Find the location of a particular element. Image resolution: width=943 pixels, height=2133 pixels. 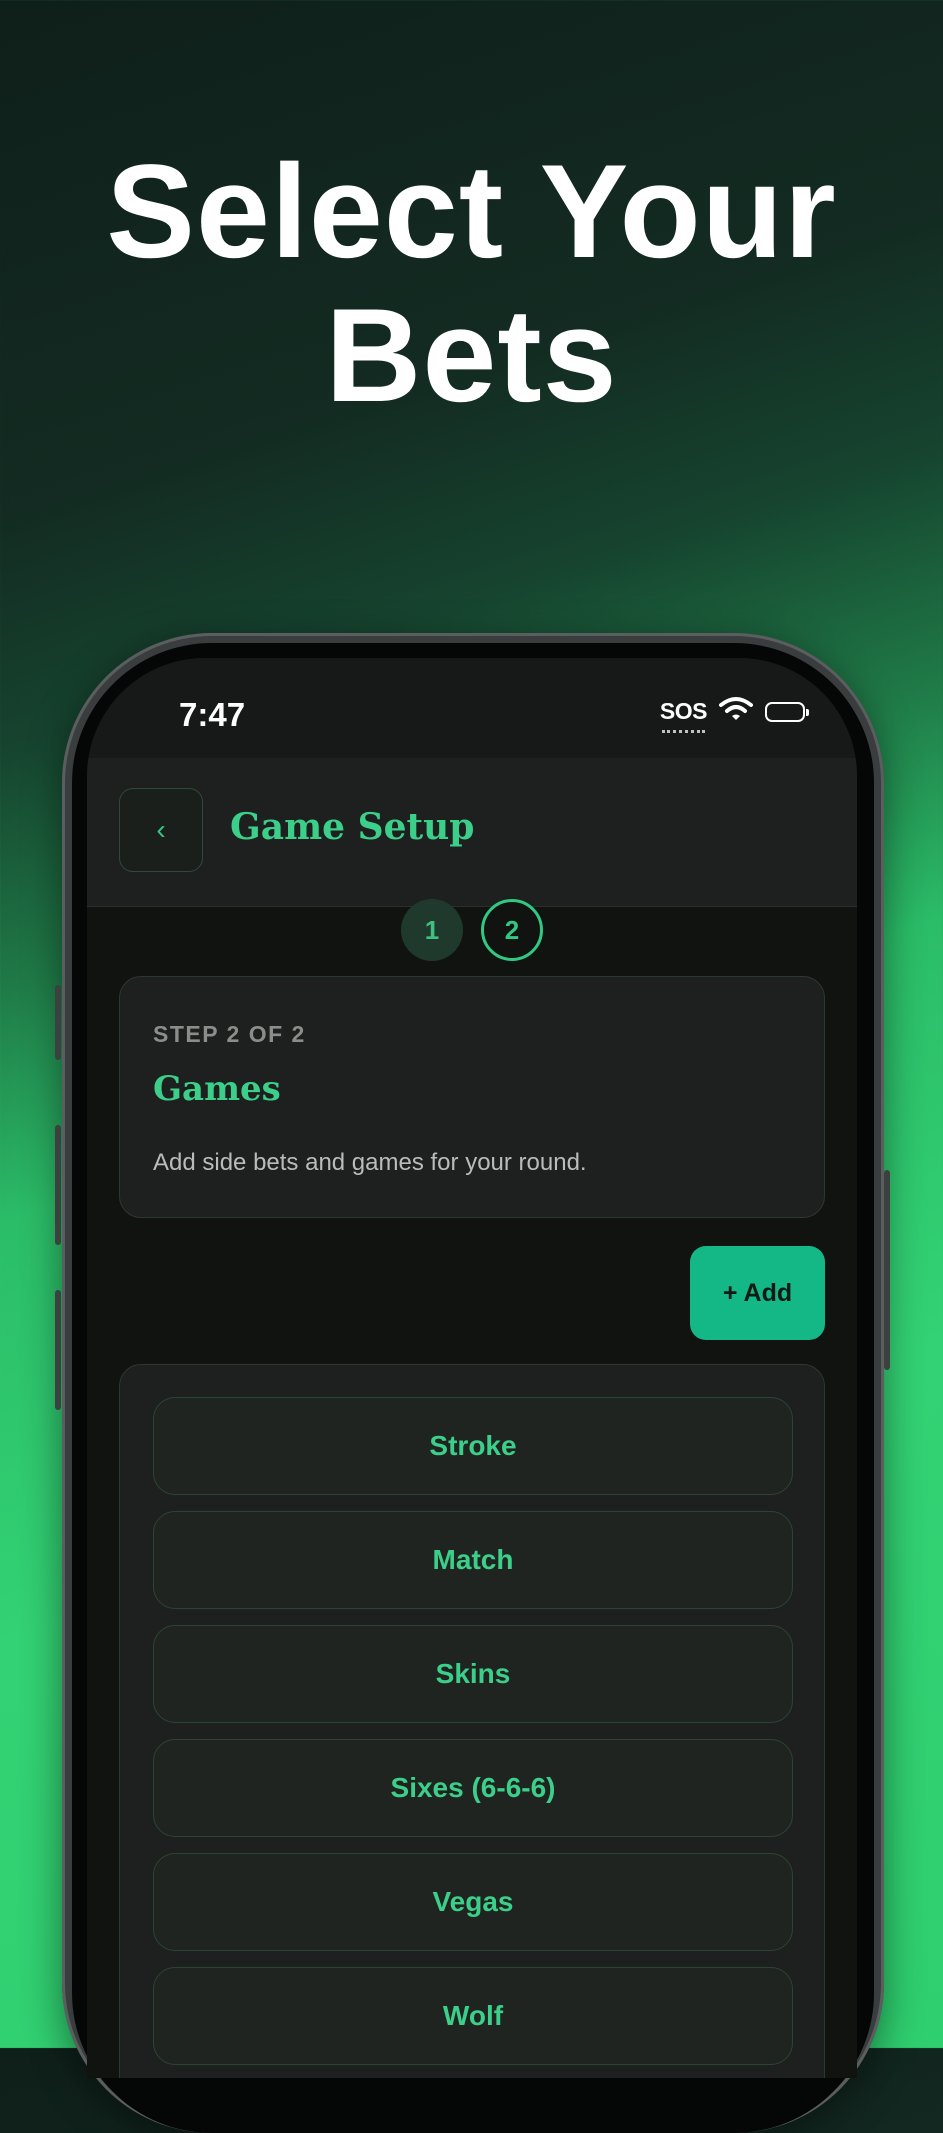

game-option-skins: Skins is located at coordinates (473, 1674).